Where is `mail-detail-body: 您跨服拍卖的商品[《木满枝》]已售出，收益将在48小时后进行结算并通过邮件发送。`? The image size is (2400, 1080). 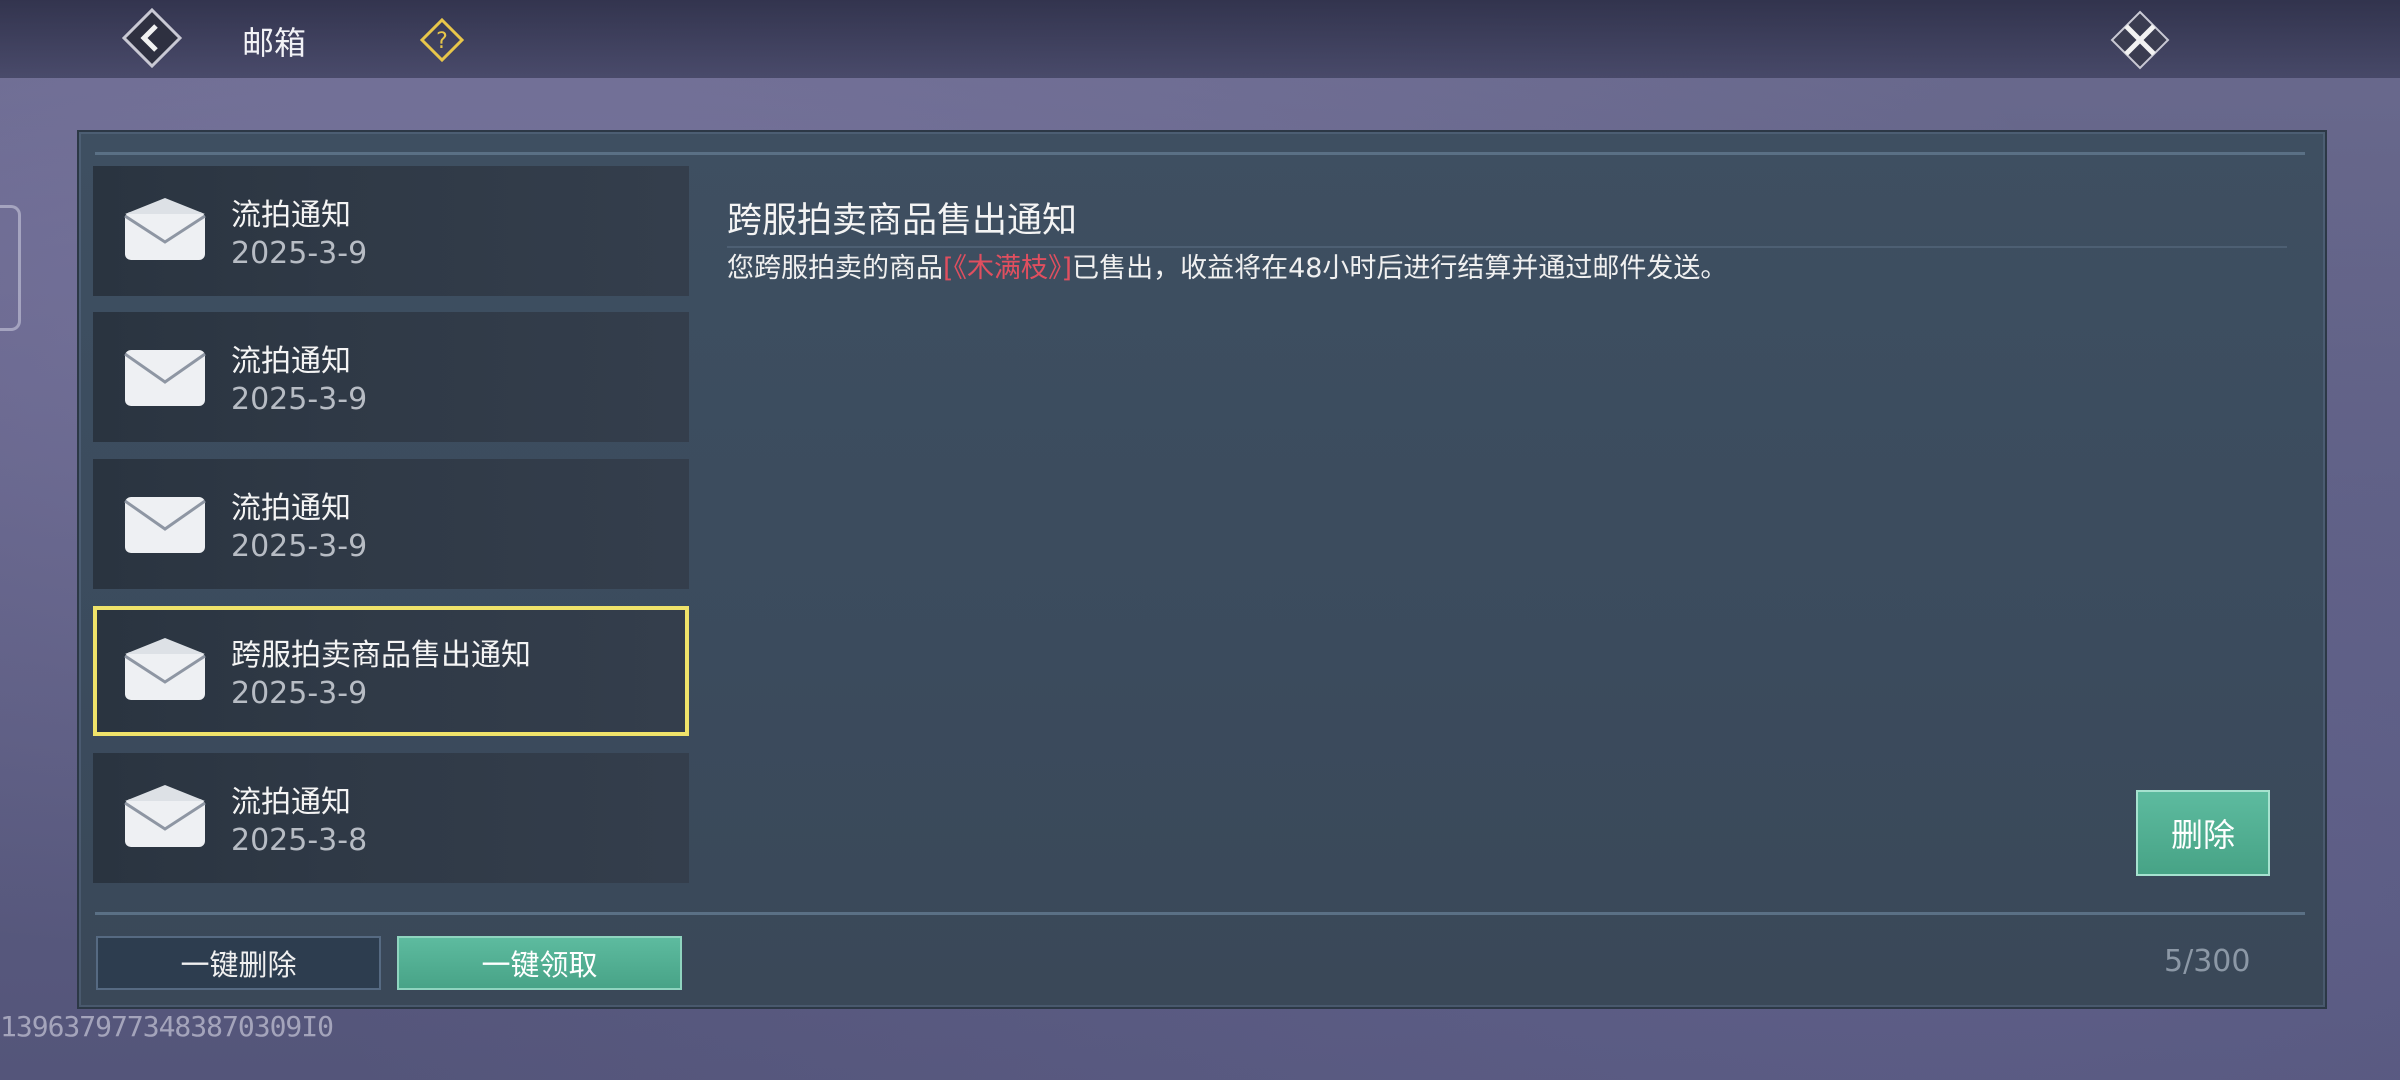
mail-detail-body: 您跨服拍卖的商品[《木满枝》]已售出，收益将在48小时后进行结算并通过邮件发送。 is located at coordinates (1277, 269).